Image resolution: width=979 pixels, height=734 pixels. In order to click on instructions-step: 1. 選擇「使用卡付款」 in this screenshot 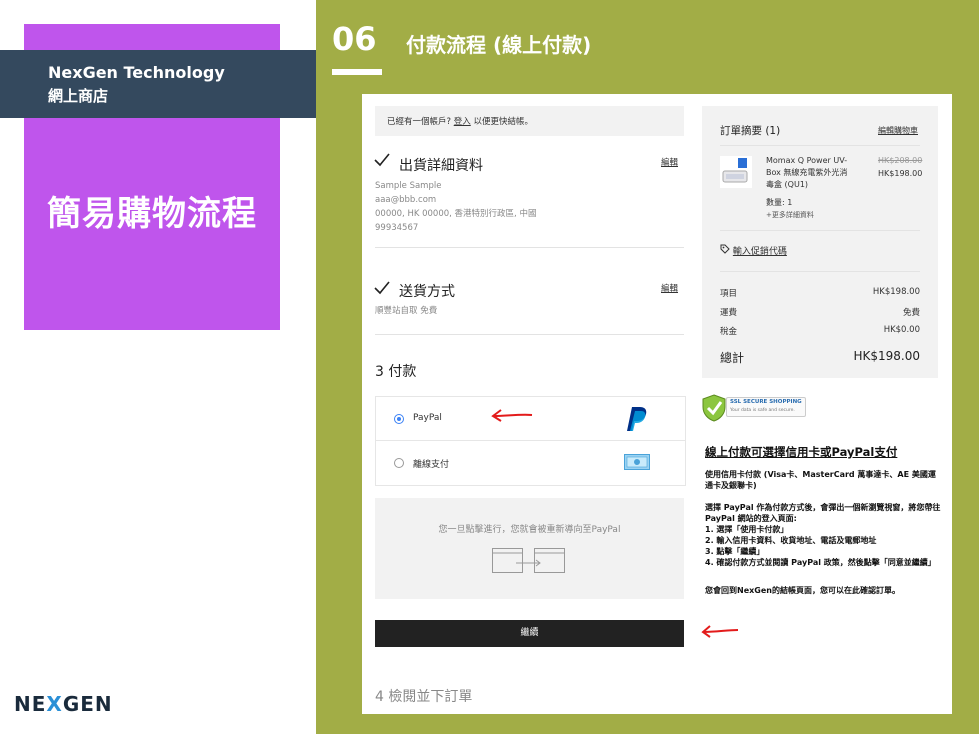, I will do `click(747, 529)`.